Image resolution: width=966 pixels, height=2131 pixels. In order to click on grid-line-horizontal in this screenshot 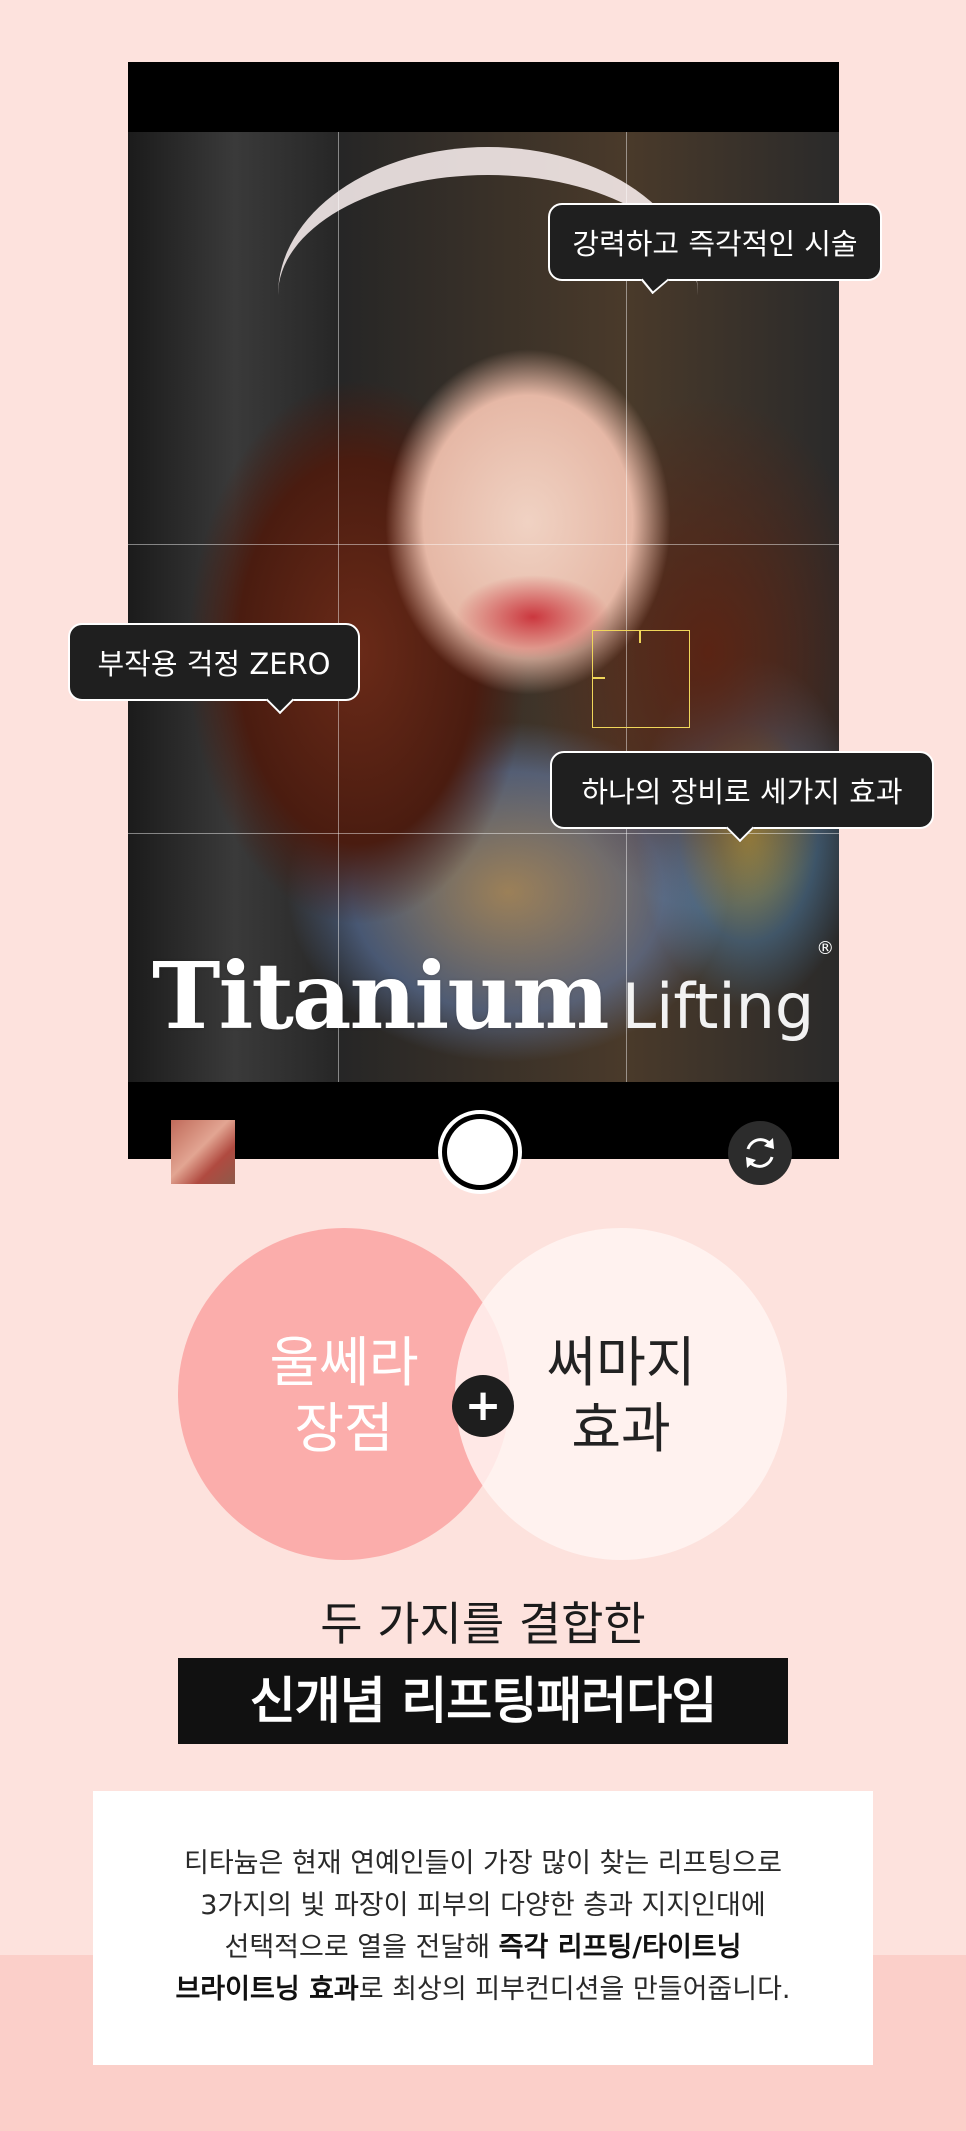, I will do `click(483, 544)`.